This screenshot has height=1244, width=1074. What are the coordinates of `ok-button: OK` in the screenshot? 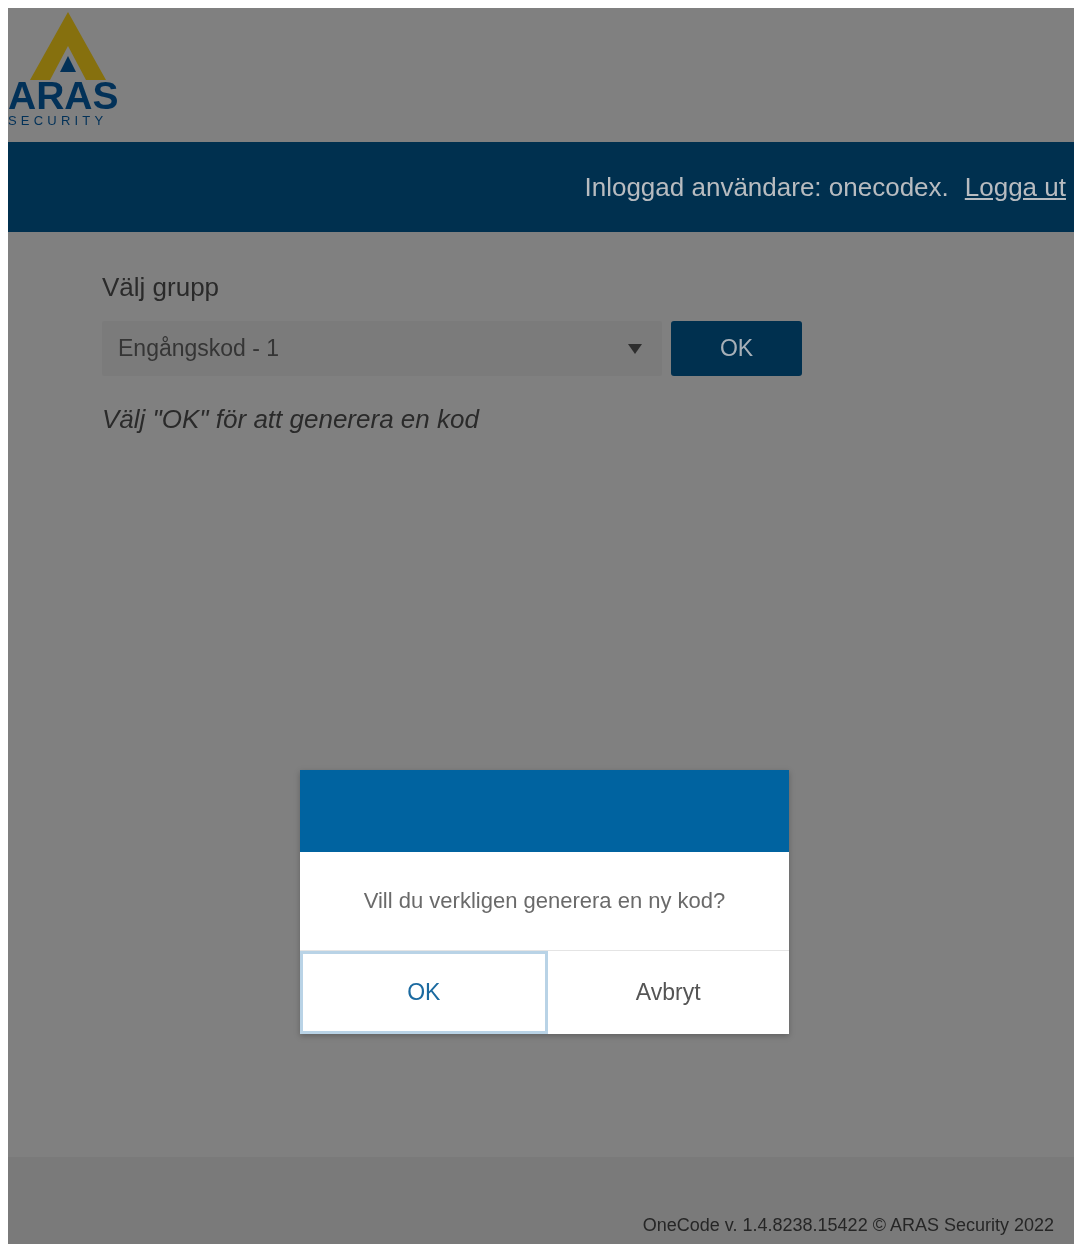 It's located at (736, 348).